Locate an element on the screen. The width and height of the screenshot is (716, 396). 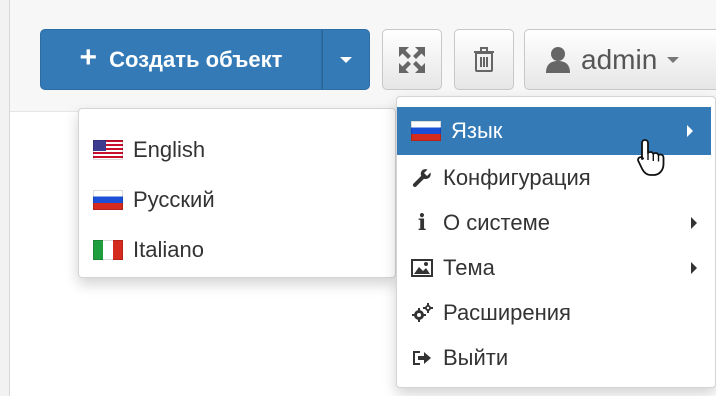
menu-item-about: i О системе is located at coordinates (556, 222).